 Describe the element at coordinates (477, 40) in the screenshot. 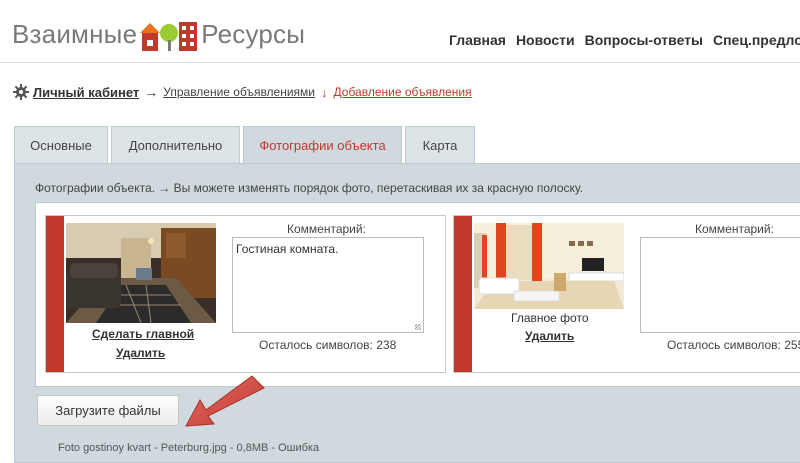

I see `nav-home: Главная` at that location.